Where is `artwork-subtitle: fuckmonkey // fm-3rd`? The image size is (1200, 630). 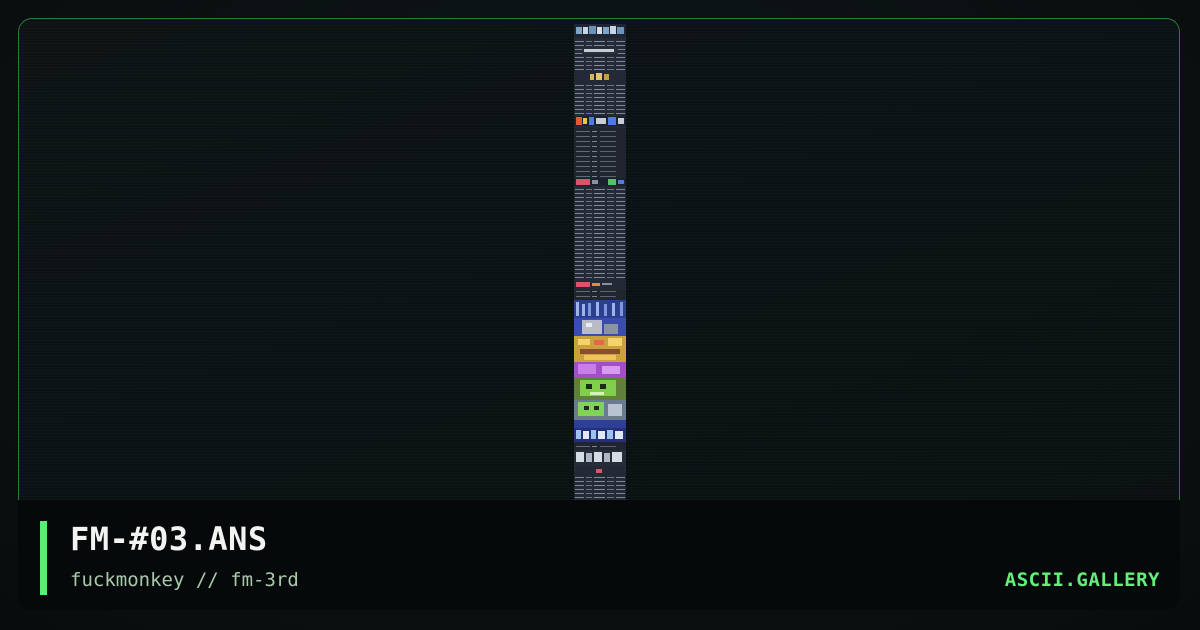
artwork-subtitle: fuckmonkey // fm-3rd is located at coordinates (184, 580).